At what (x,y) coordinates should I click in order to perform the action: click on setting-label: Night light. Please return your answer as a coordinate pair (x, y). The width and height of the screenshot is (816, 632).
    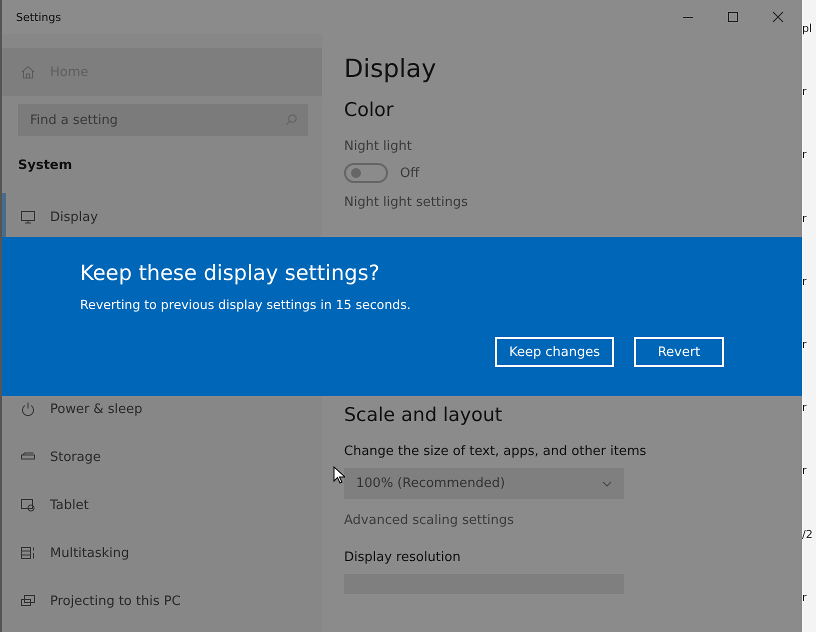
    Looking at the image, I should click on (378, 146).